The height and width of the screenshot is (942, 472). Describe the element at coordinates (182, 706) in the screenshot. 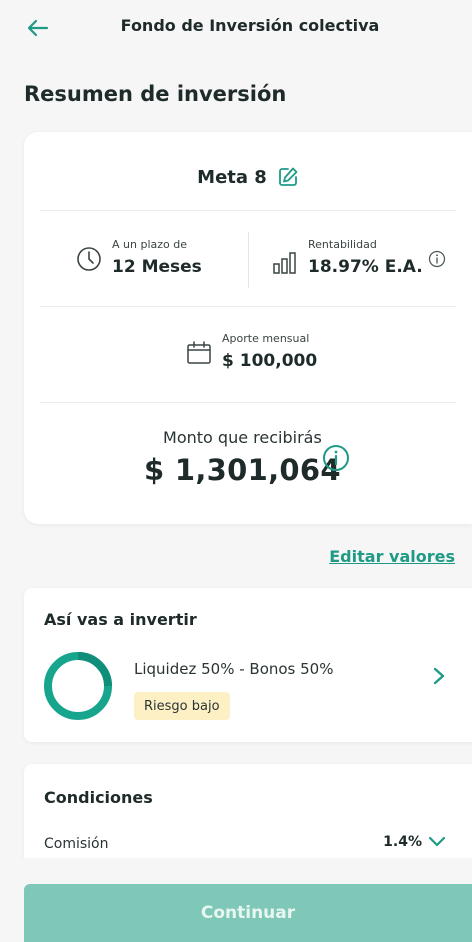

I see `risk-badge: Riesgo bajo` at that location.